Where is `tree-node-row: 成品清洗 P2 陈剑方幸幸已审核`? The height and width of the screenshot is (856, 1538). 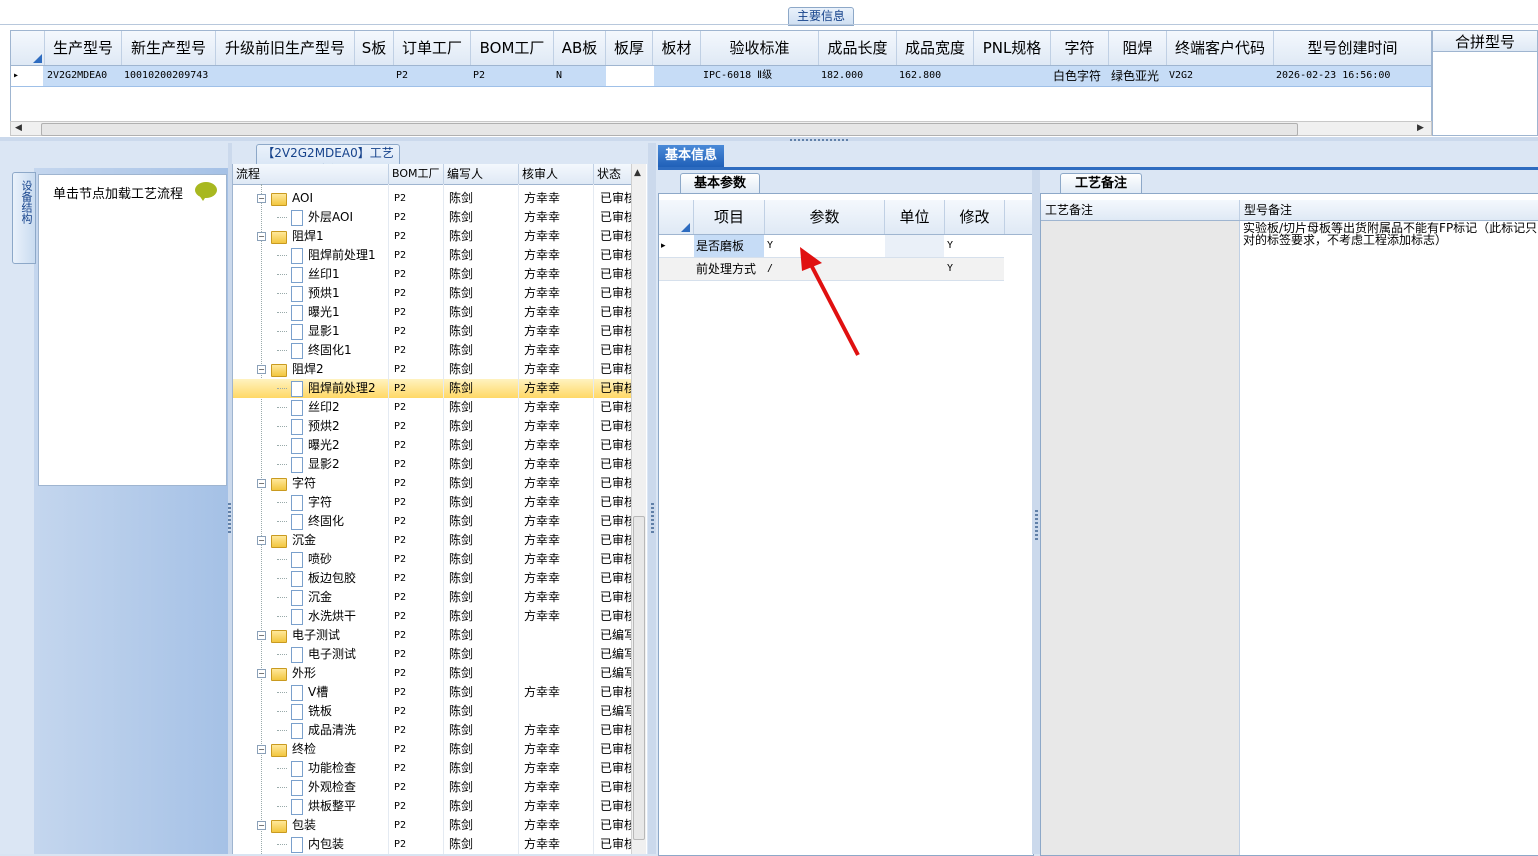 tree-node-row: 成品清洗 P2 陈剑方幸幸已审核 is located at coordinates (433, 730).